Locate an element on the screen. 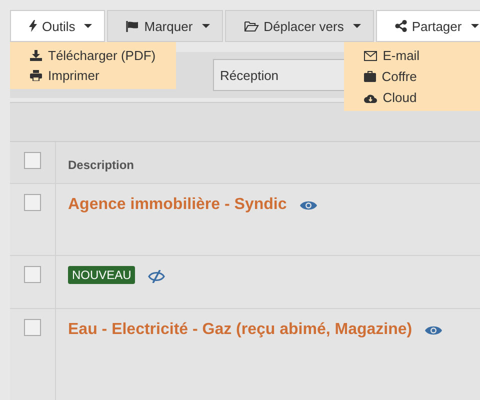 This screenshot has height=400, width=480. new-badge: NOUVEAU is located at coordinates (102, 275).